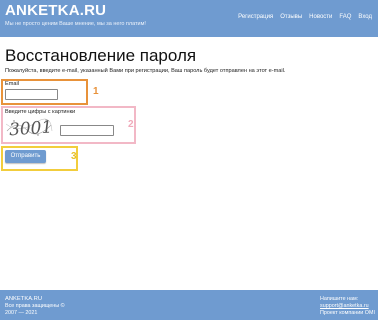 The image size is (378, 320). Describe the element at coordinates (320, 17) in the screenshot. I see `nav-news-link: Новости` at that location.